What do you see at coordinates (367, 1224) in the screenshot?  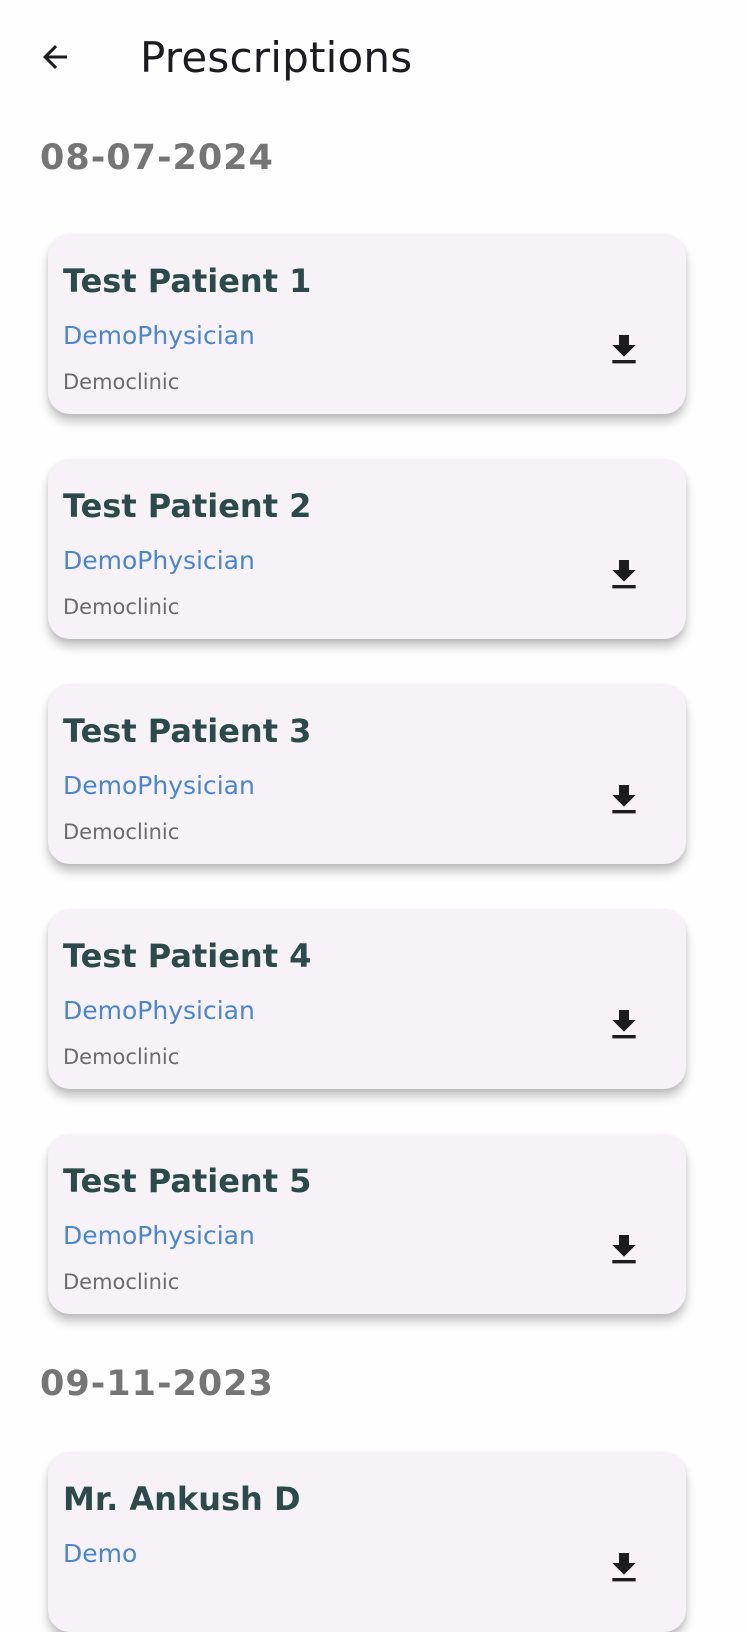 I see `prescription-card: Test Patient 5 DemoPhysician Democlinic` at bounding box center [367, 1224].